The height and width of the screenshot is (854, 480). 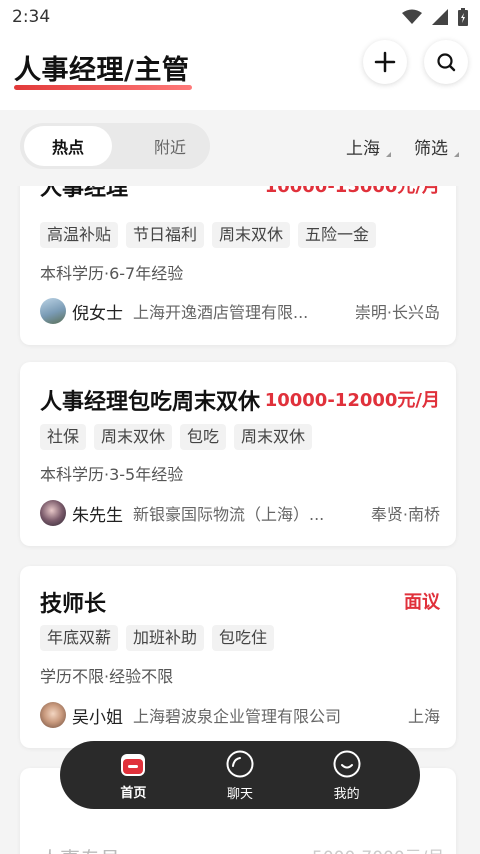 What do you see at coordinates (203, 437) in the screenshot?
I see `job-tag: 包吃` at bounding box center [203, 437].